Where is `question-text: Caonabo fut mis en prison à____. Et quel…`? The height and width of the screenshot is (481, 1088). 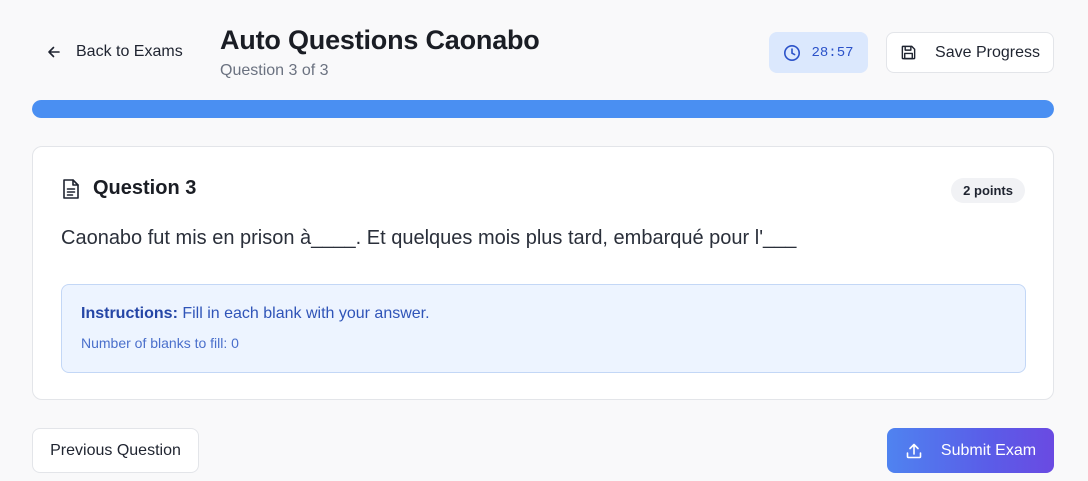 question-text: Caonabo fut mis en prison à____. Et quel… is located at coordinates (429, 238).